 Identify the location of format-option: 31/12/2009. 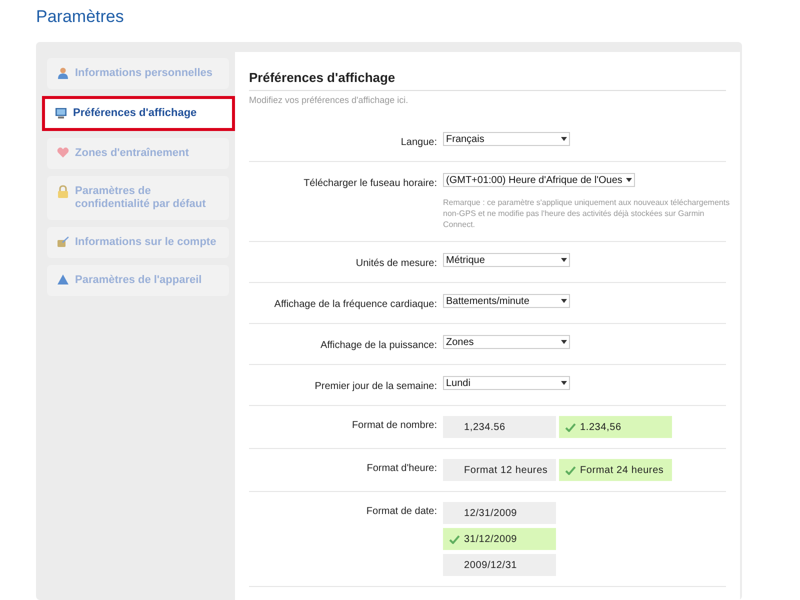
(499, 539).